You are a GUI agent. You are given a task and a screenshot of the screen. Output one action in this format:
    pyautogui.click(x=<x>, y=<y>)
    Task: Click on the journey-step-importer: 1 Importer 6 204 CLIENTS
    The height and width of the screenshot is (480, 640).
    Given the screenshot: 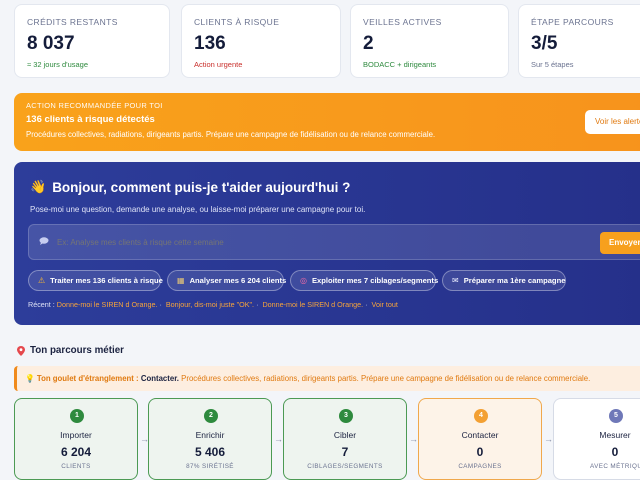 What is the action you would take?
    pyautogui.click(x=76, y=439)
    